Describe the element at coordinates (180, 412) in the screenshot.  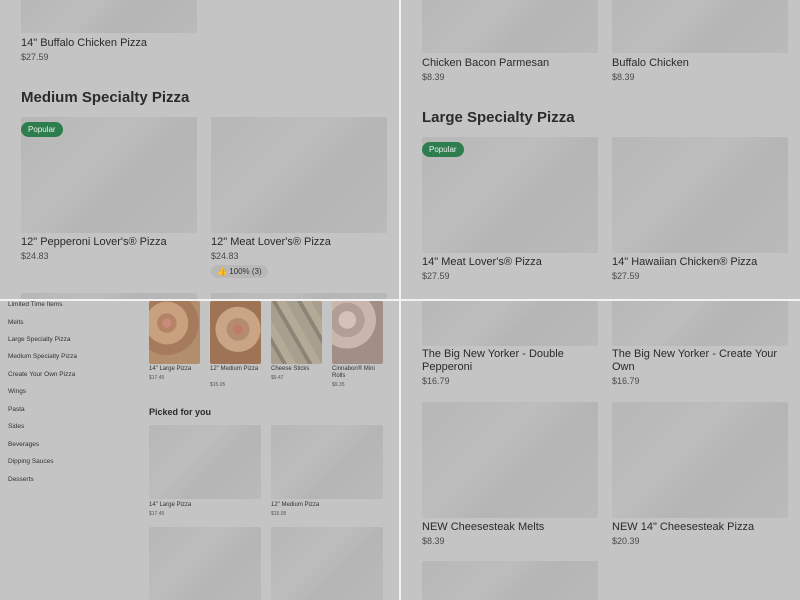
I see `section-title: Picked for you` at that location.